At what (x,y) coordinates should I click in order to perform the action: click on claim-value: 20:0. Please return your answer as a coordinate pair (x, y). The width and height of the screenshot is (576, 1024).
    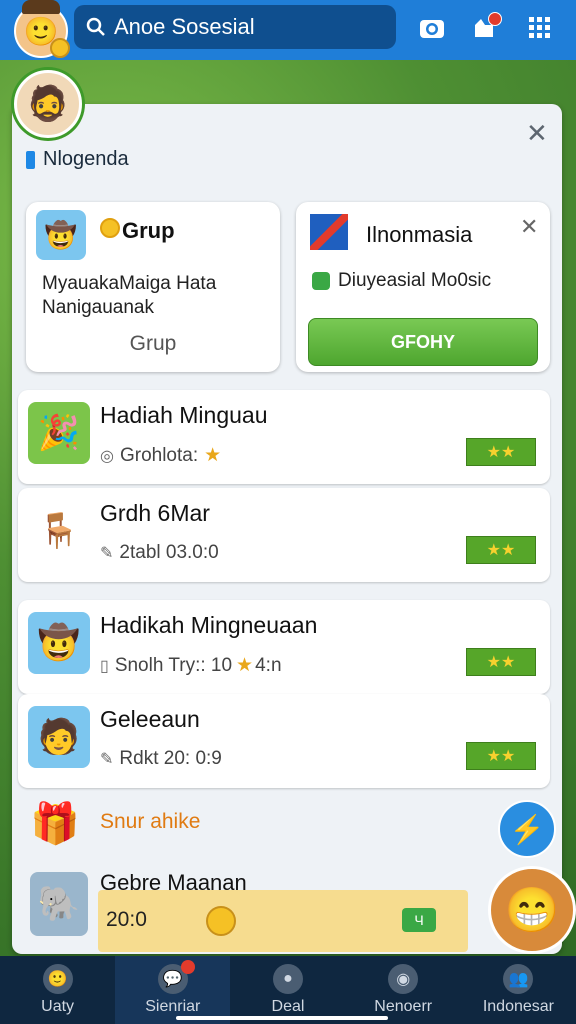
    Looking at the image, I should click on (126, 919).